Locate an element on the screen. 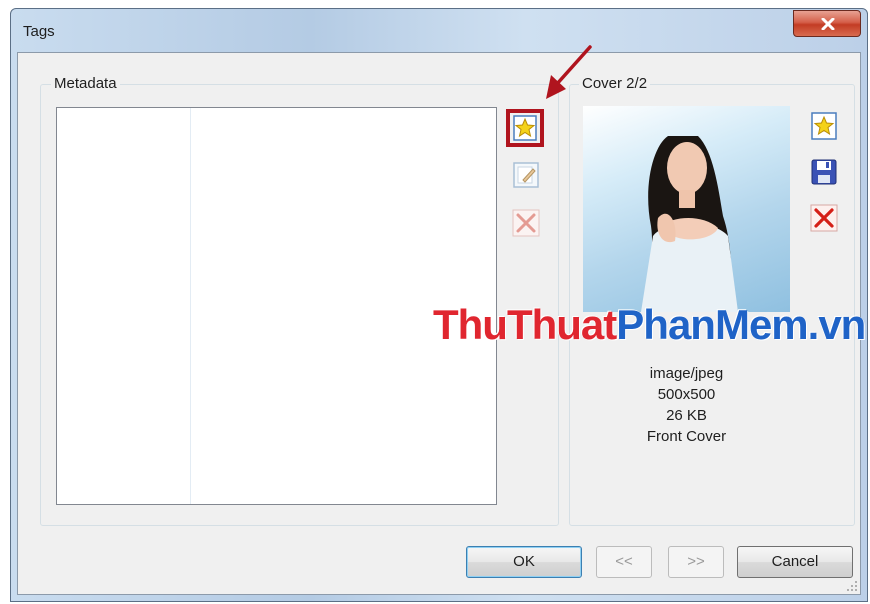 The height and width of the screenshot is (604, 870). close-icon is located at coordinates (828, 24).